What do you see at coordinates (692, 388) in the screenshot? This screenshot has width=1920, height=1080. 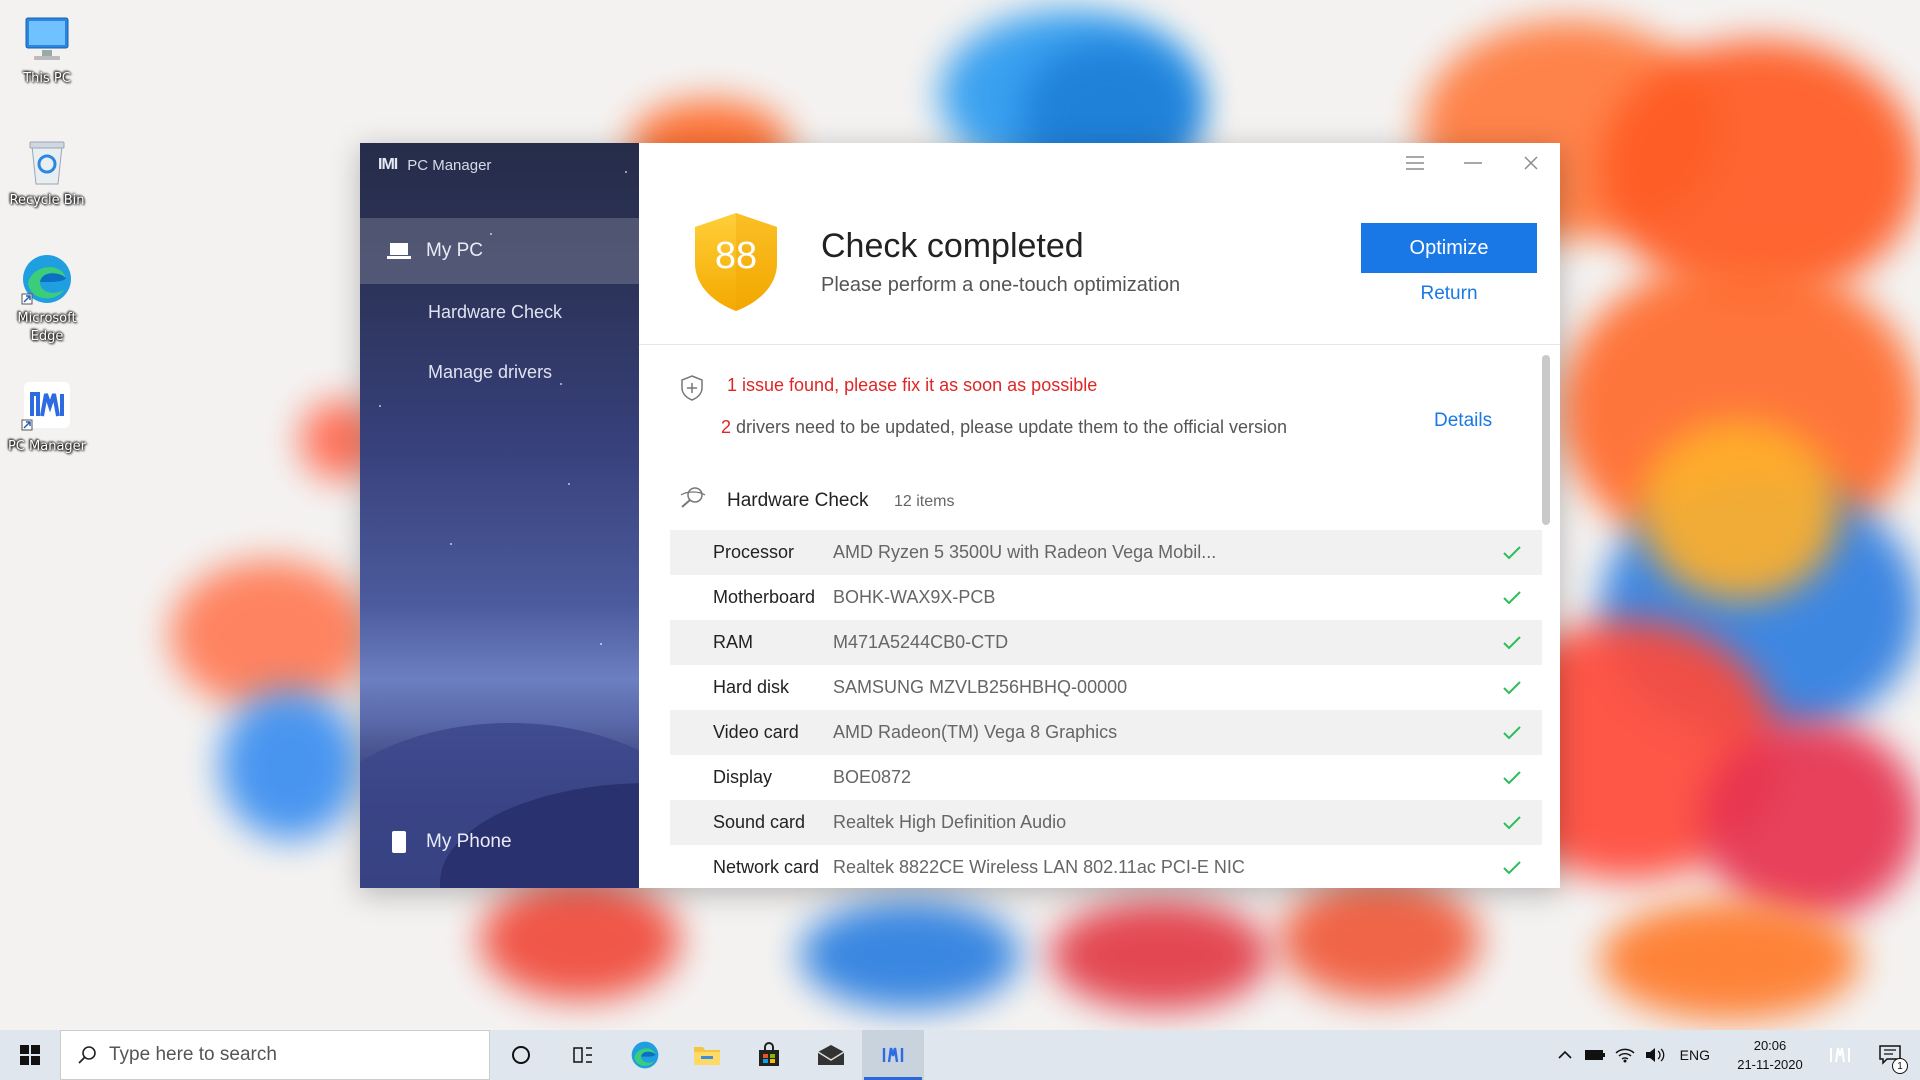 I see `shield-plus-icon` at bounding box center [692, 388].